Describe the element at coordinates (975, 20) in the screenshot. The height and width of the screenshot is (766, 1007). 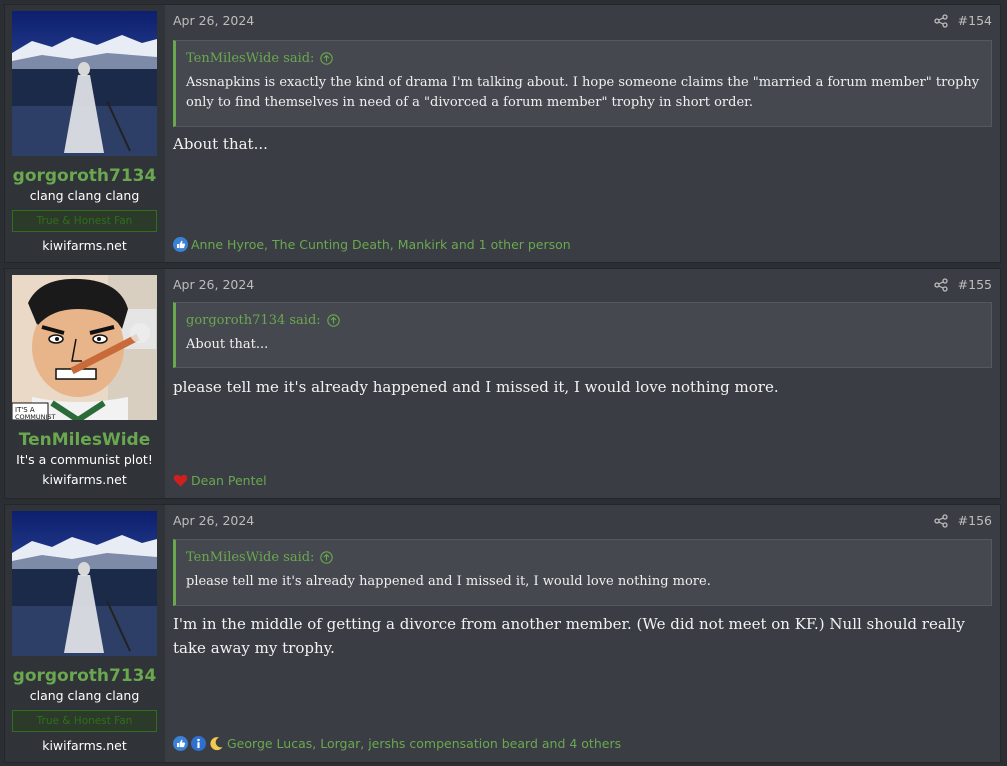
I see `post-number: #154` at that location.